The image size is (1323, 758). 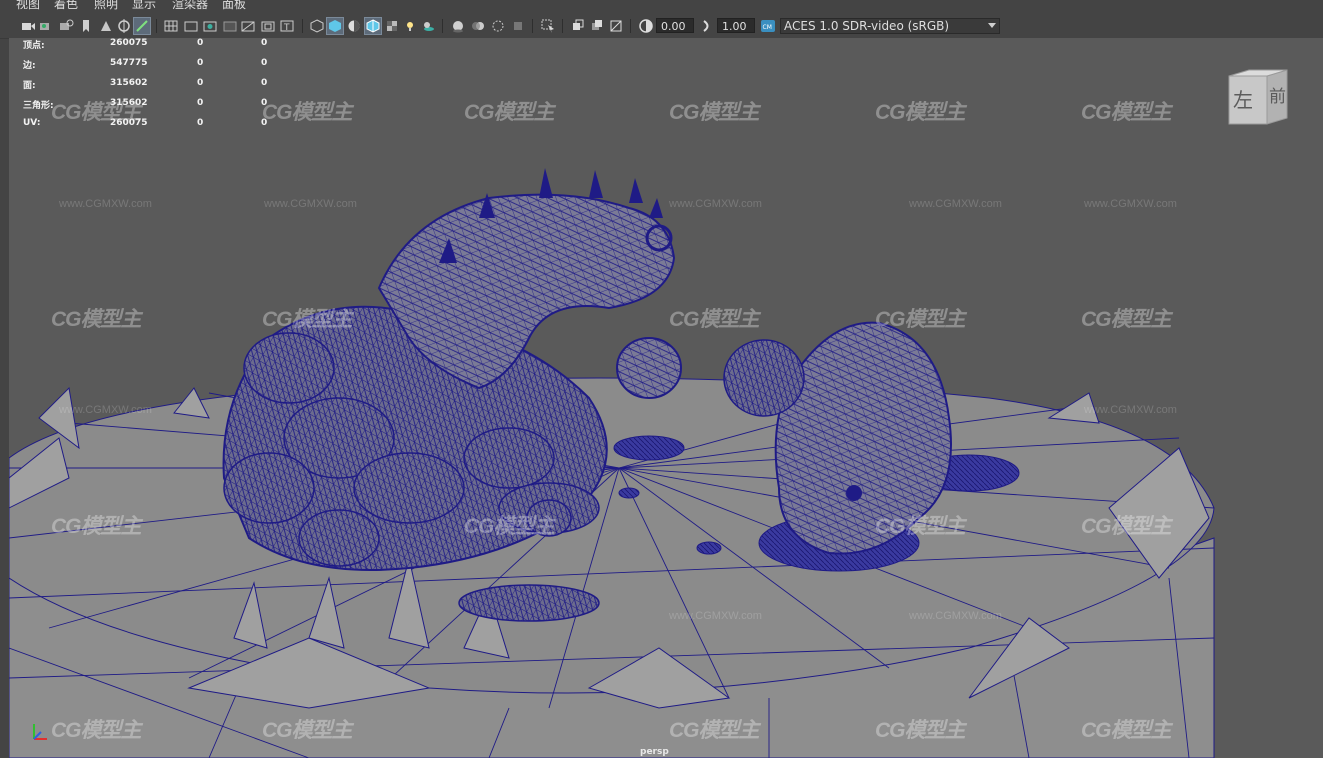 I want to click on two-d-pan-zoom-icon, so click(x=124, y=26).